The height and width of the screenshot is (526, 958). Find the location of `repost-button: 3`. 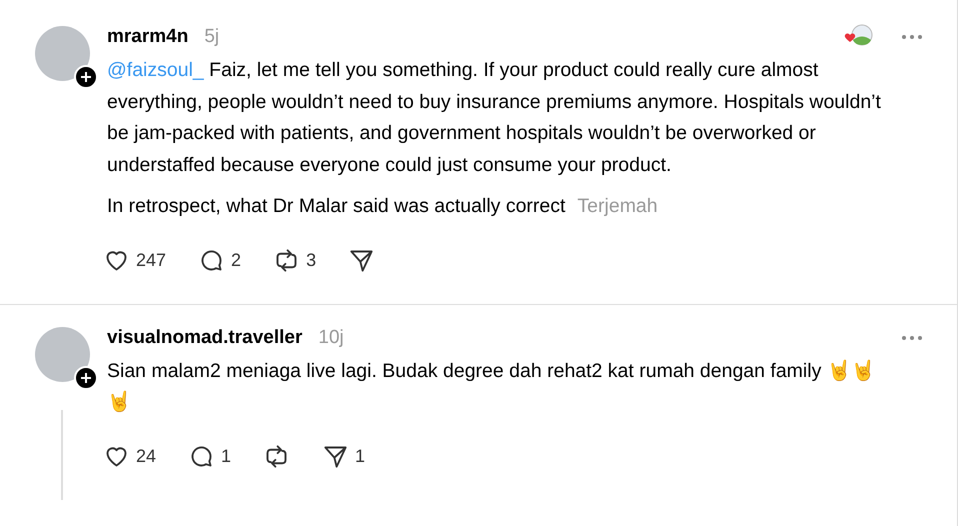

repost-button: 3 is located at coordinates (294, 260).